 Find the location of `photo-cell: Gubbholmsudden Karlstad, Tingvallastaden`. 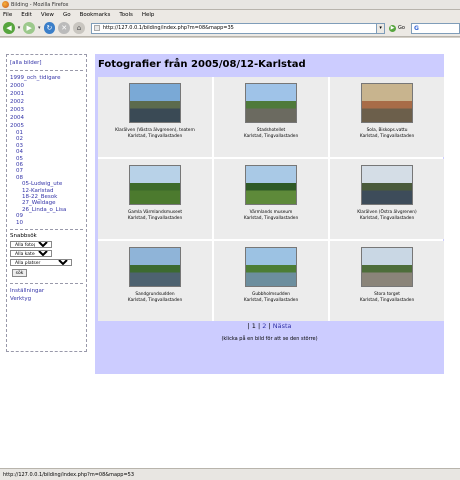

photo-cell: Gubbholmsudden Karlstad, Tingvallastaden is located at coordinates (271, 281).